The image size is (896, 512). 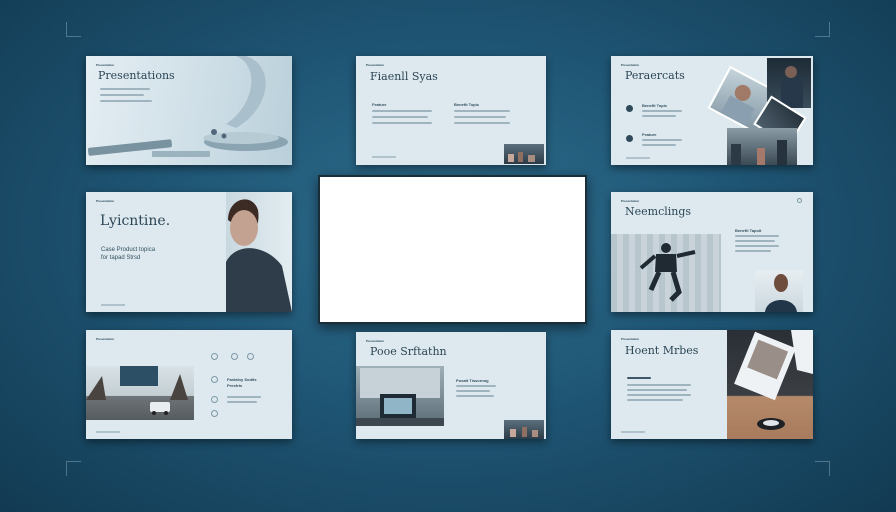 What do you see at coordinates (235, 385) in the screenshot?
I see `slide-subheading: Presfrts` at bounding box center [235, 385].